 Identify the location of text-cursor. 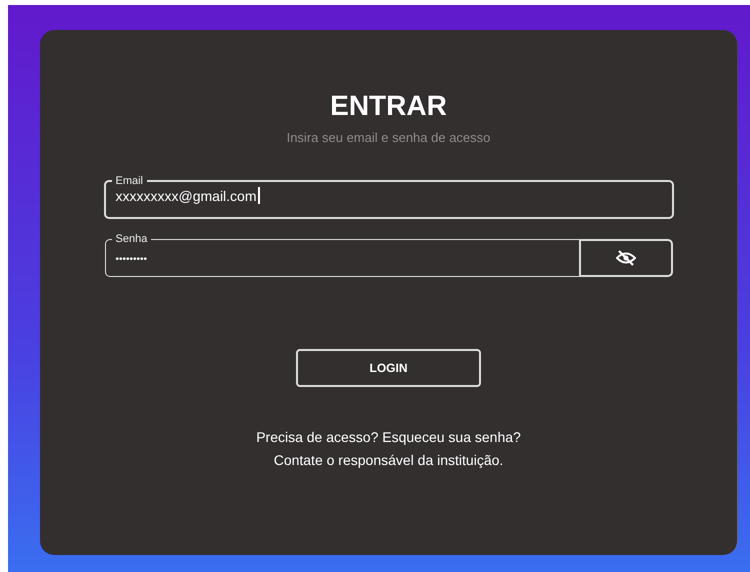
(259, 195).